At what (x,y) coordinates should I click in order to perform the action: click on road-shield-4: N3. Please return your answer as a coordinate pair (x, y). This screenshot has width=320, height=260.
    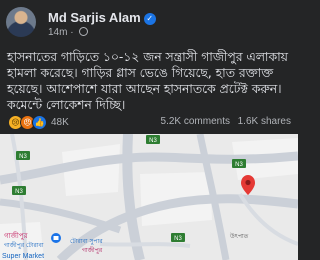
    Looking at the image, I should click on (239, 163).